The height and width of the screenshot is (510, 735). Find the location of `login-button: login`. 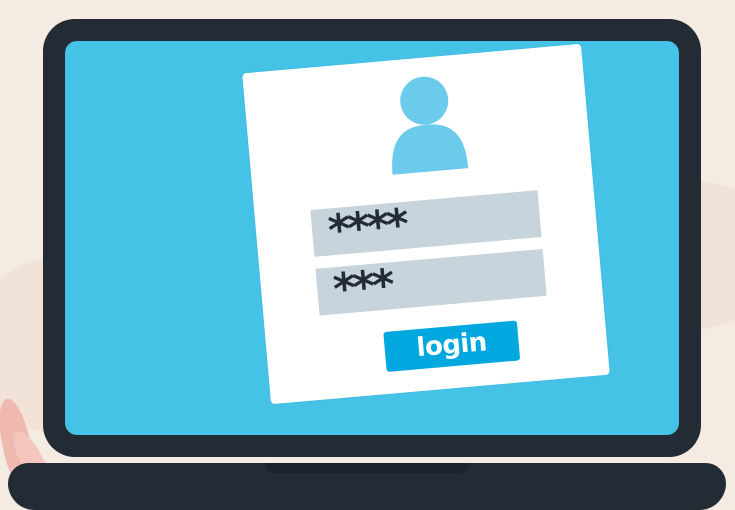

login-button: login is located at coordinates (452, 346).